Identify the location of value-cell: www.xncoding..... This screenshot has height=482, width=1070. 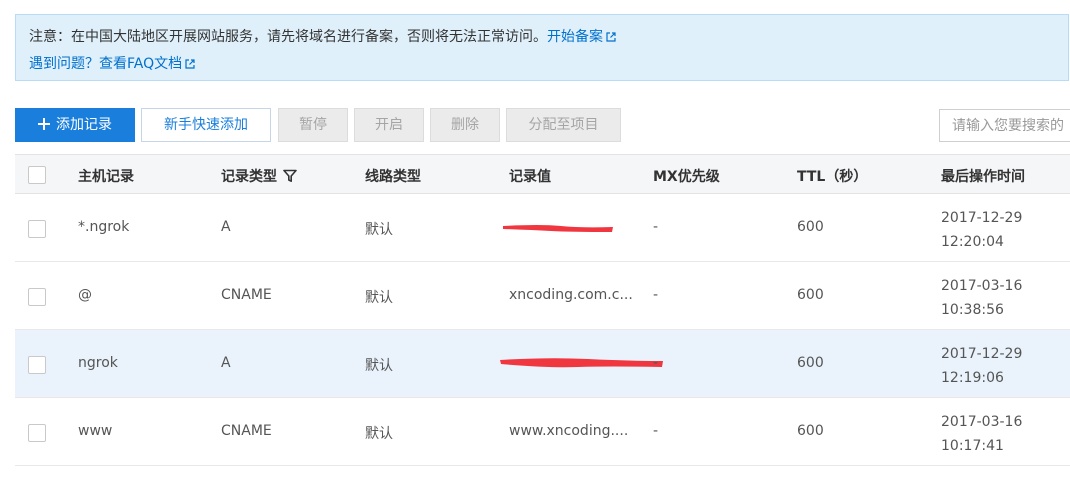
(569, 431).